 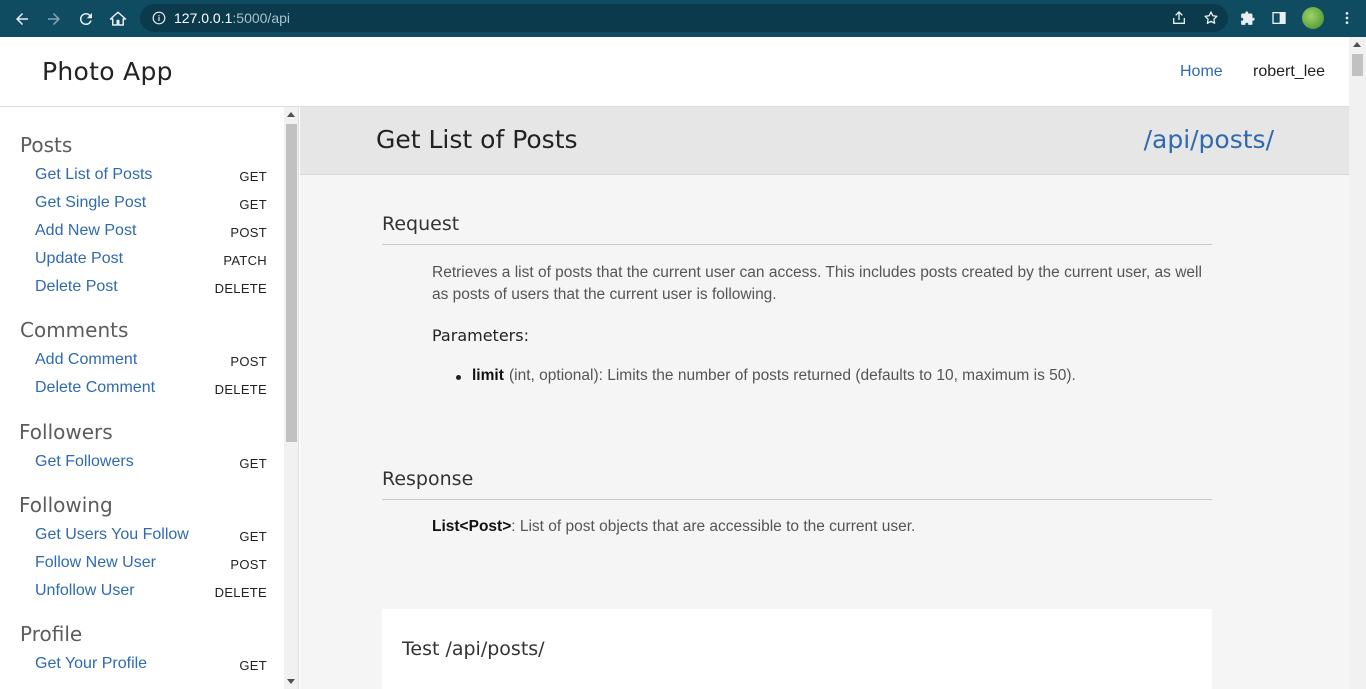 I want to click on sidebar-item-get-users-you-follow: Get Users You Follow, so click(x=112, y=535).